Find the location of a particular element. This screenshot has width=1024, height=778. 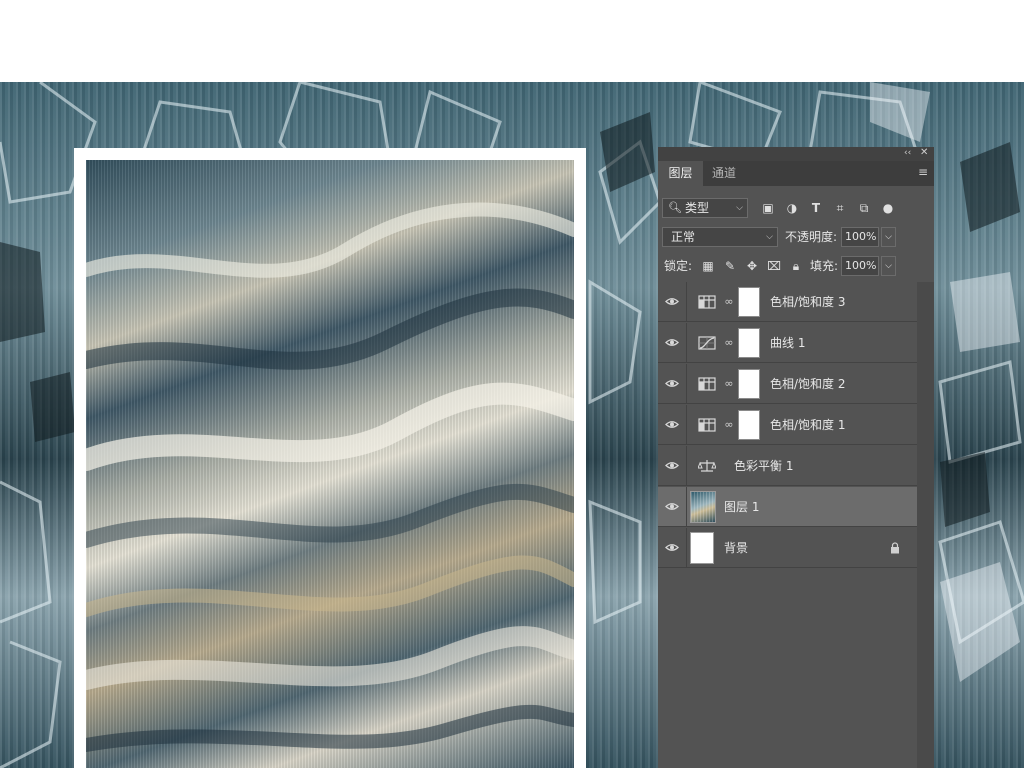

layer-row: ∞ 色相/饱和度 1 is located at coordinates (787, 425).